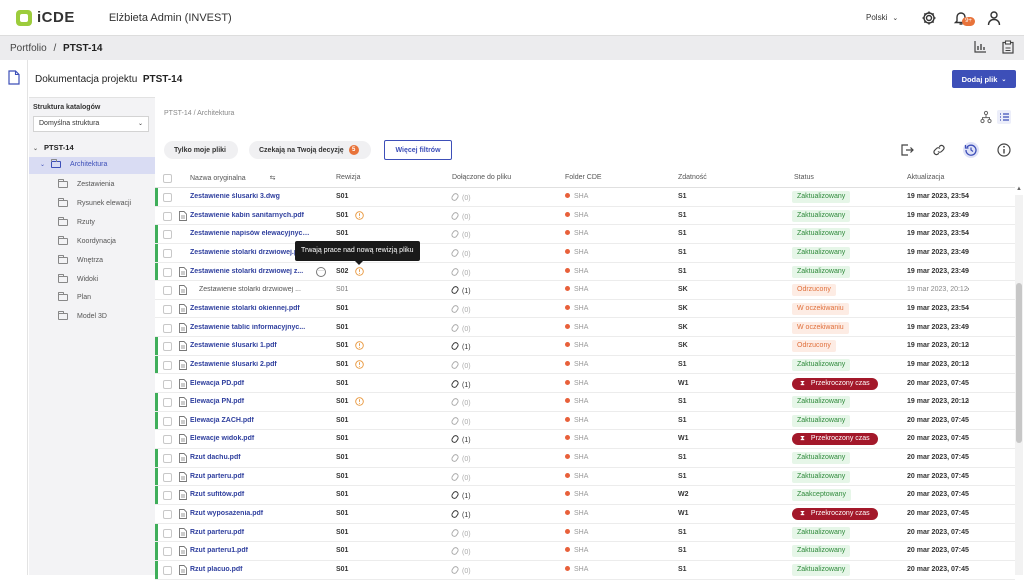 This screenshot has width=1024, height=580. What do you see at coordinates (939, 150) in the screenshot?
I see `link-icon` at bounding box center [939, 150].